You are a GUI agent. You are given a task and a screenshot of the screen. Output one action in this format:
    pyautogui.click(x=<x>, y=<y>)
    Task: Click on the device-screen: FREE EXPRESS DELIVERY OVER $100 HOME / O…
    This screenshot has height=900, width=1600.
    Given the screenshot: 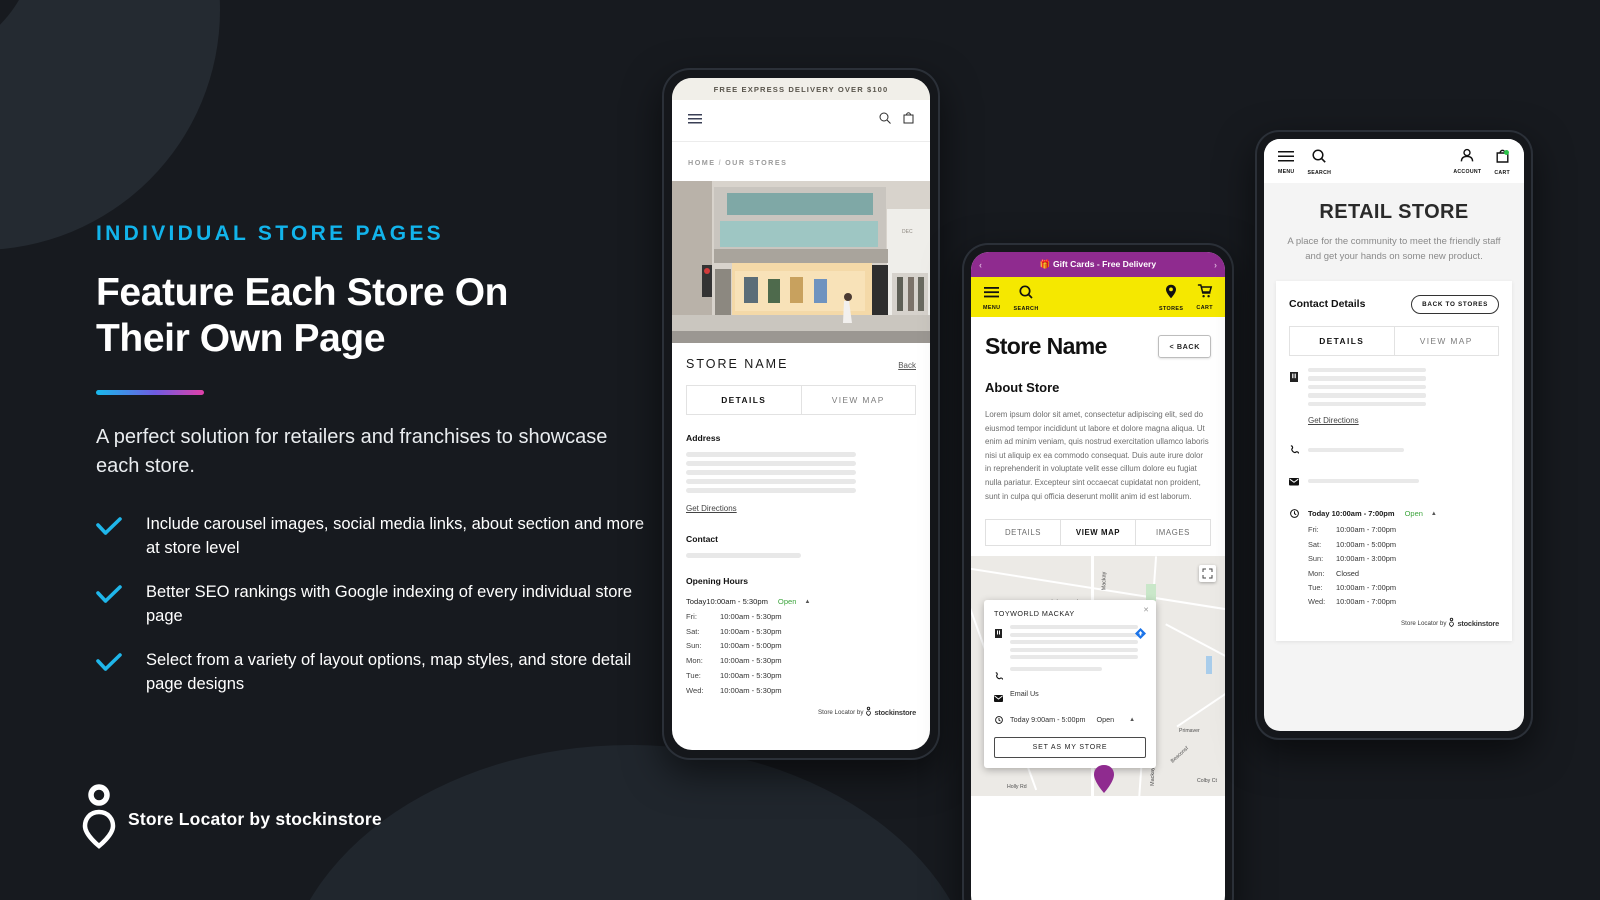 What is the action you would take?
    pyautogui.click(x=801, y=414)
    